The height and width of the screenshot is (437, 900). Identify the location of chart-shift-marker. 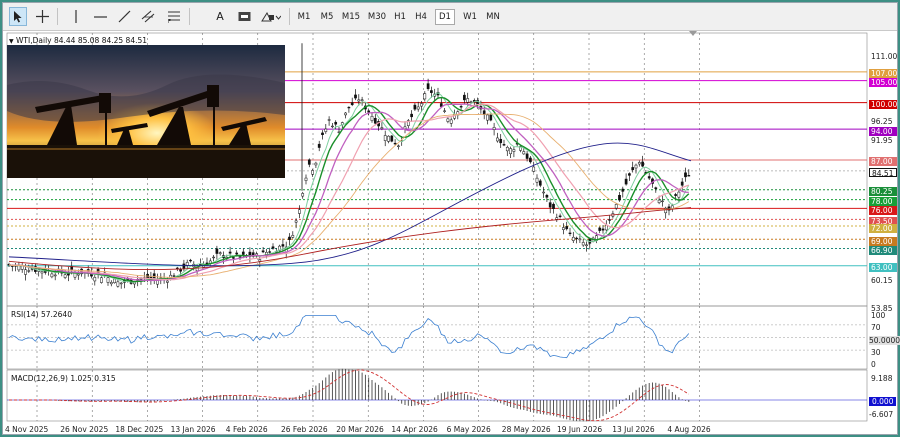
(693, 33).